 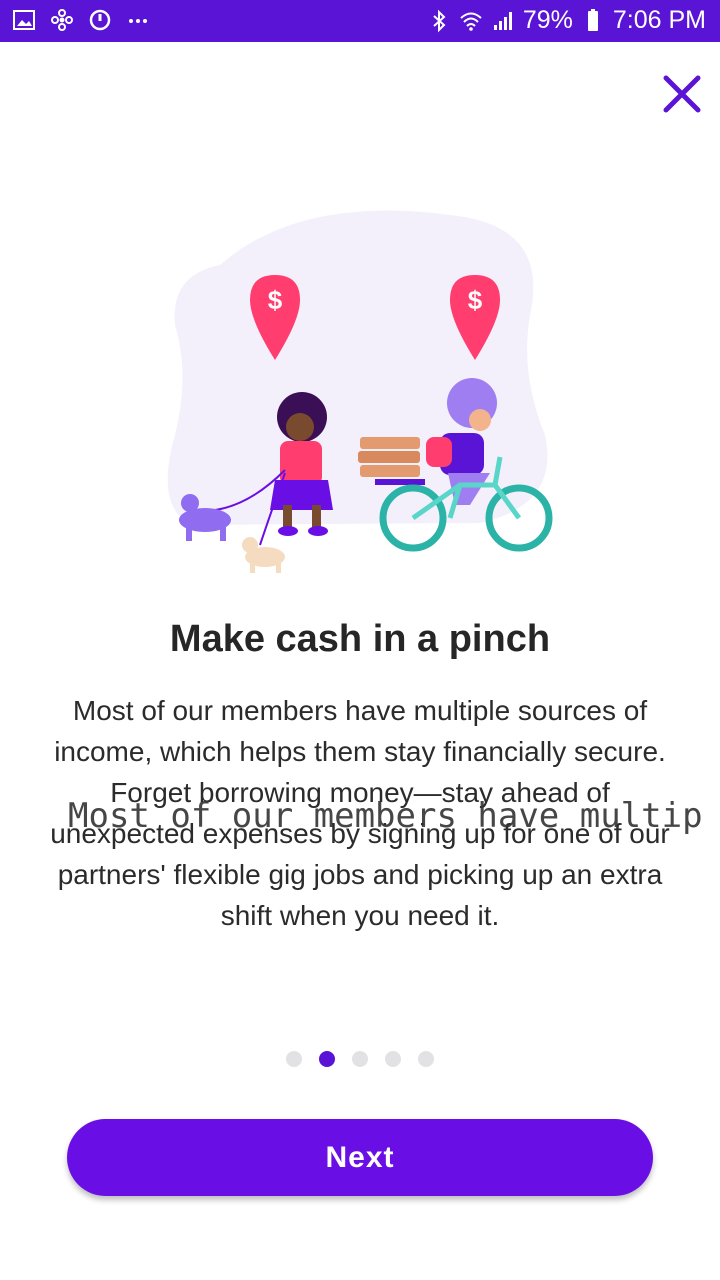 I want to click on status-bar: 79% 7:06 PM, so click(x=360, y=21).